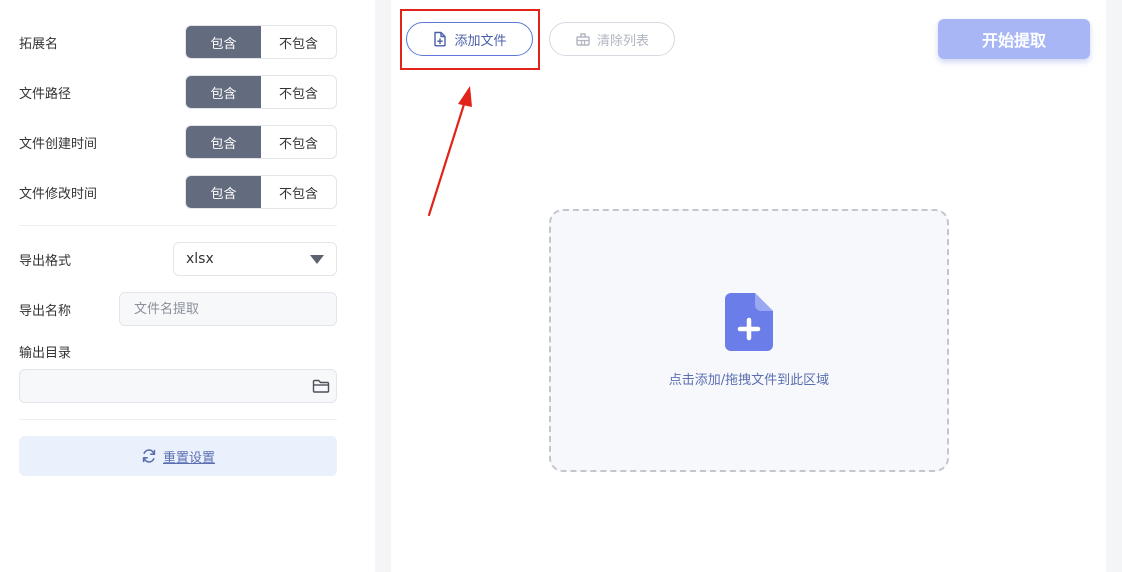 This screenshot has width=1122, height=572. I want to click on folder-icon, so click(321, 386).